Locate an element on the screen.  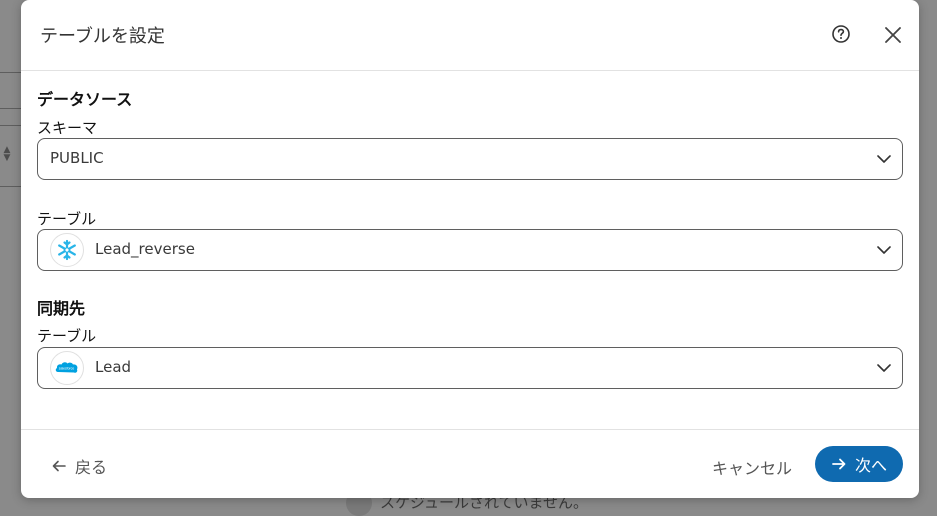
salesforce-logo: salesforce is located at coordinates (67, 368).